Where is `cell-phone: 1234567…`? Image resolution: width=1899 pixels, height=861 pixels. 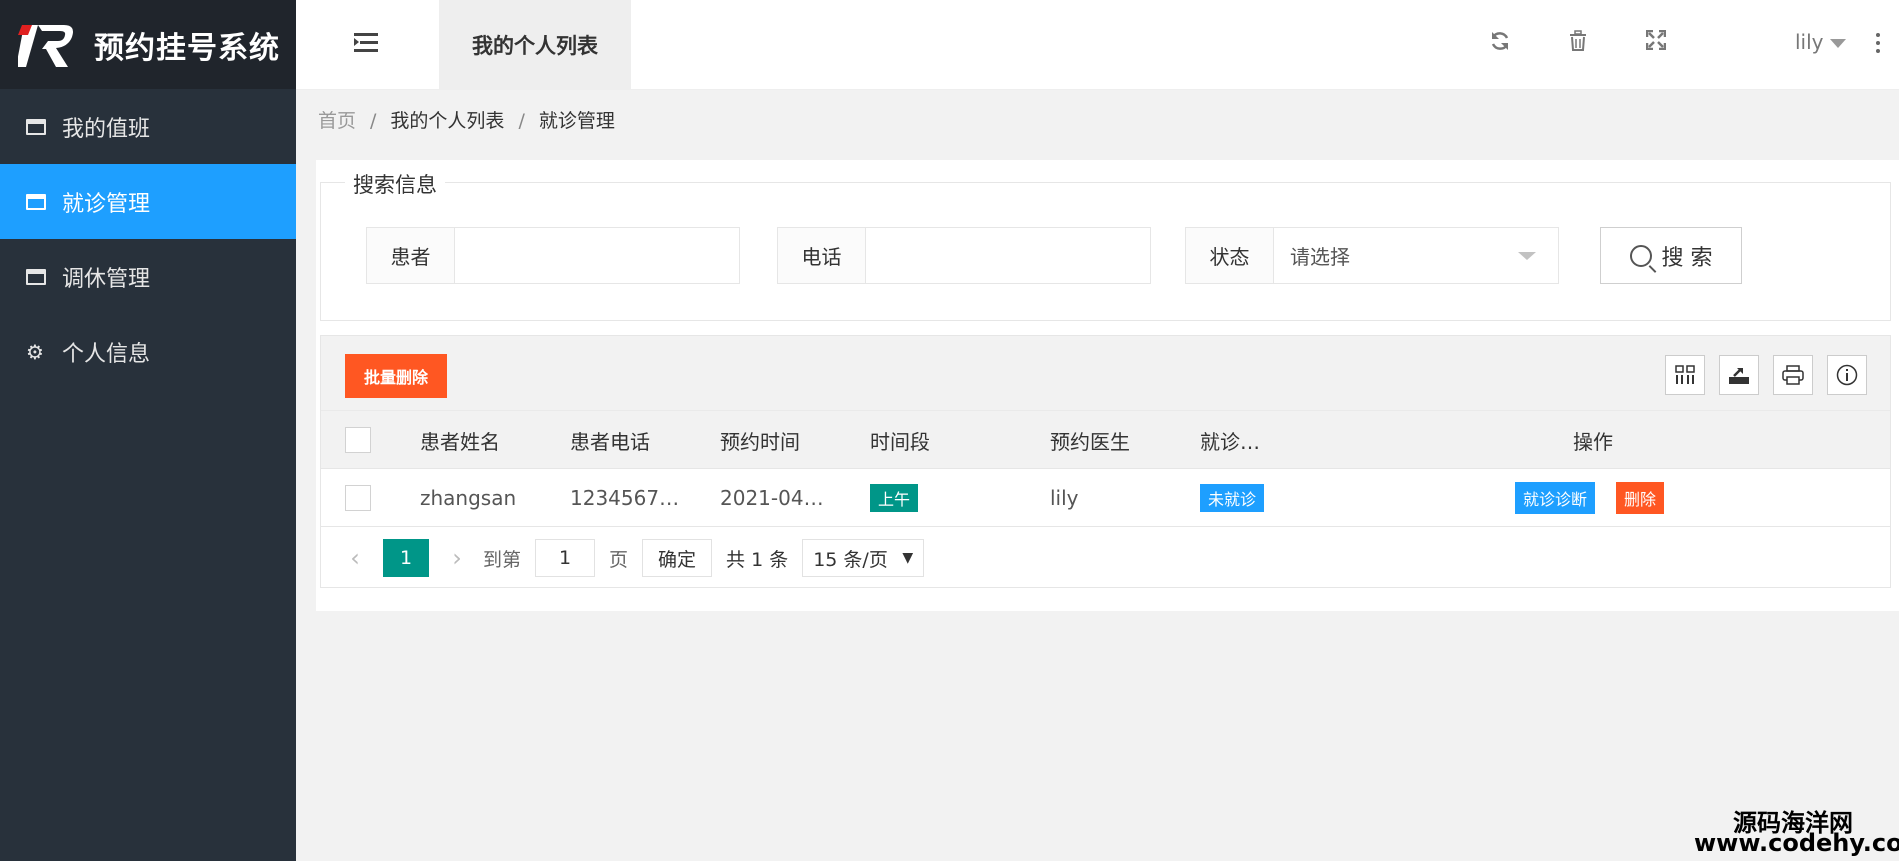 cell-phone: 1234567… is located at coordinates (625, 498).